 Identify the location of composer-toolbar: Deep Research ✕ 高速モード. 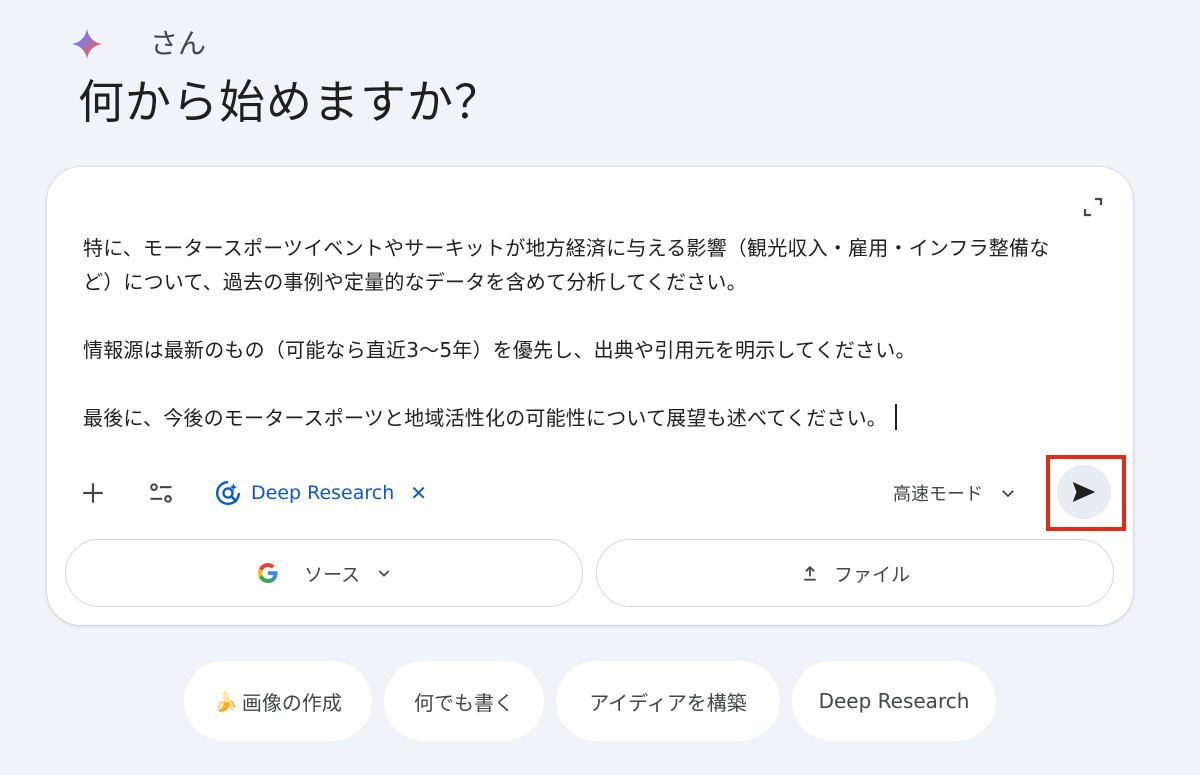
(595, 492).